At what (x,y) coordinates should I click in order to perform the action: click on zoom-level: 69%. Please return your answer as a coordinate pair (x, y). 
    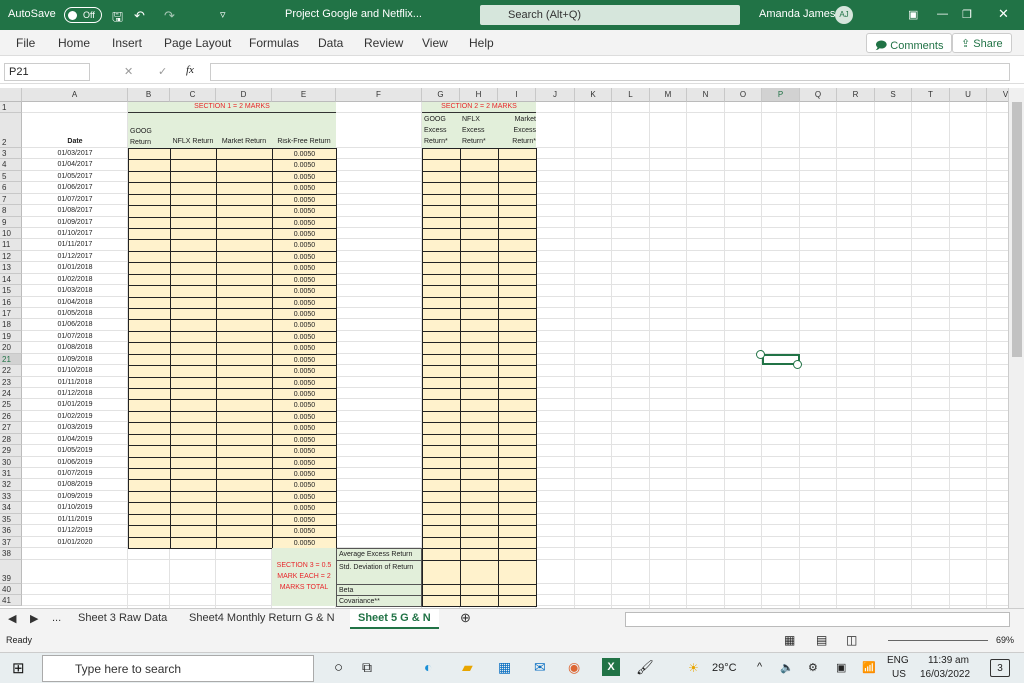
    Looking at the image, I should click on (1005, 640).